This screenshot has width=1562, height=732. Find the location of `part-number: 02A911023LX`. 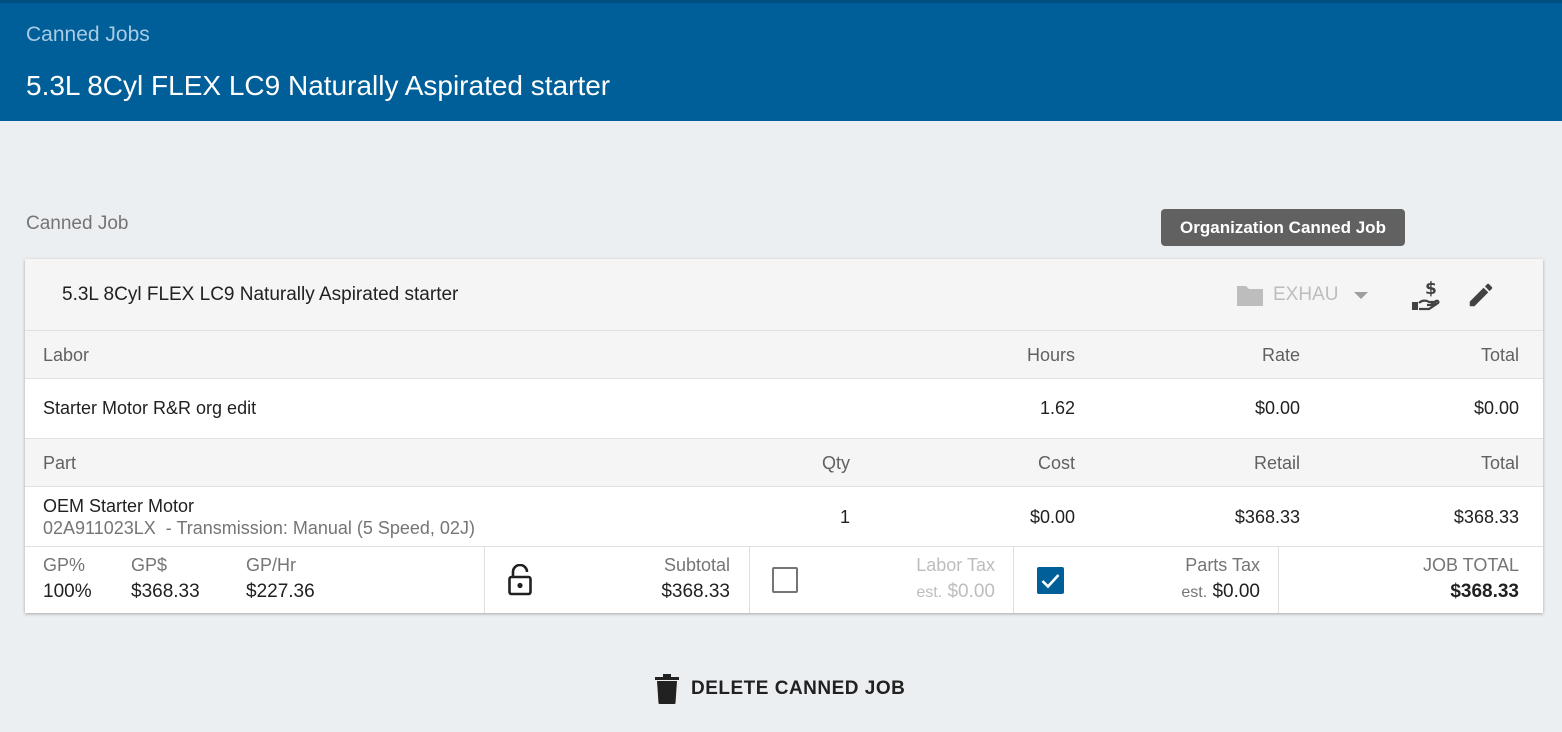

part-number: 02A911023LX is located at coordinates (99, 528).